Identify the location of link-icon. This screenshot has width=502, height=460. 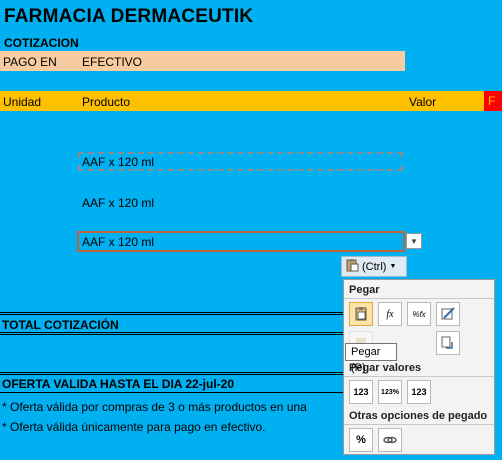
(390, 440).